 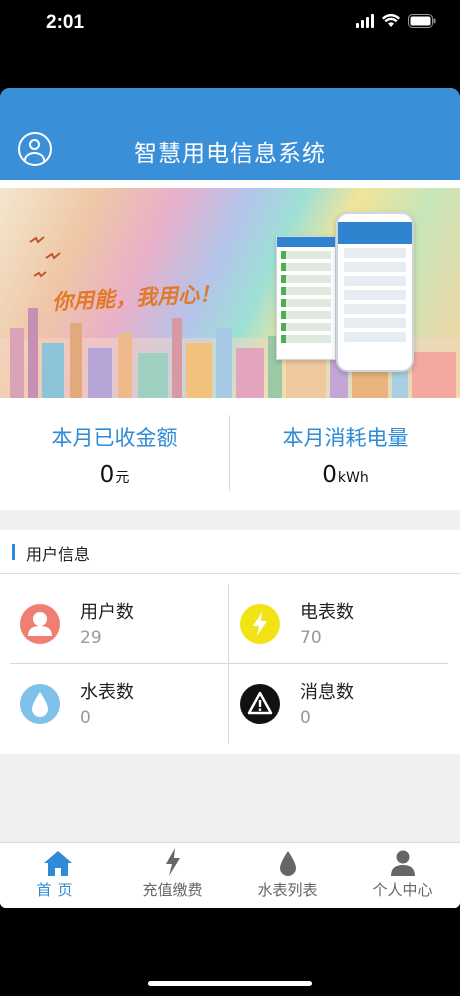 I want to click on tab-recharge: 充值缴费, so click(x=172, y=875).